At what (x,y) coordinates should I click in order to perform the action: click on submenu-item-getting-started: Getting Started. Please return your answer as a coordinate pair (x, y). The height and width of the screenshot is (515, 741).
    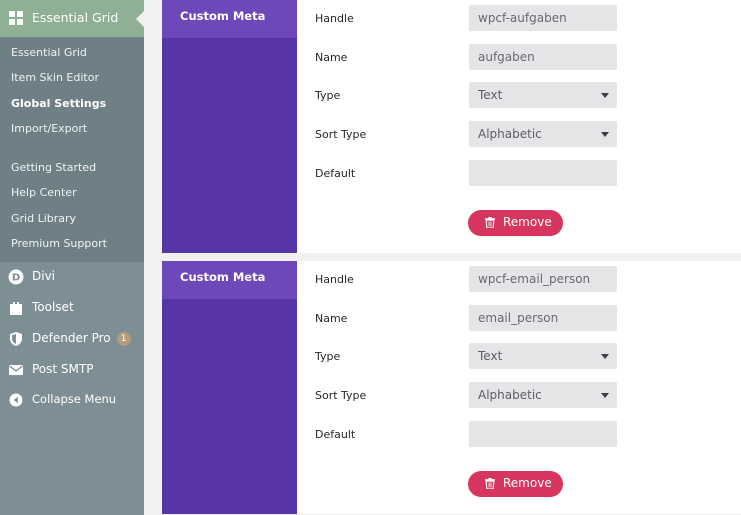
    Looking at the image, I should click on (53, 167).